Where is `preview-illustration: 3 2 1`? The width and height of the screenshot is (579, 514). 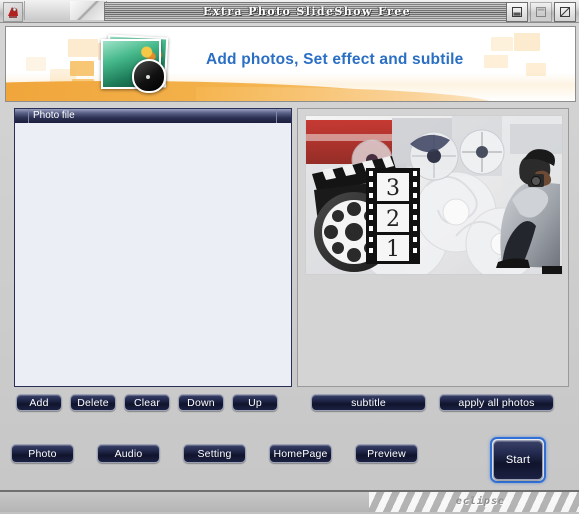 preview-illustration: 3 2 1 is located at coordinates (434, 195).